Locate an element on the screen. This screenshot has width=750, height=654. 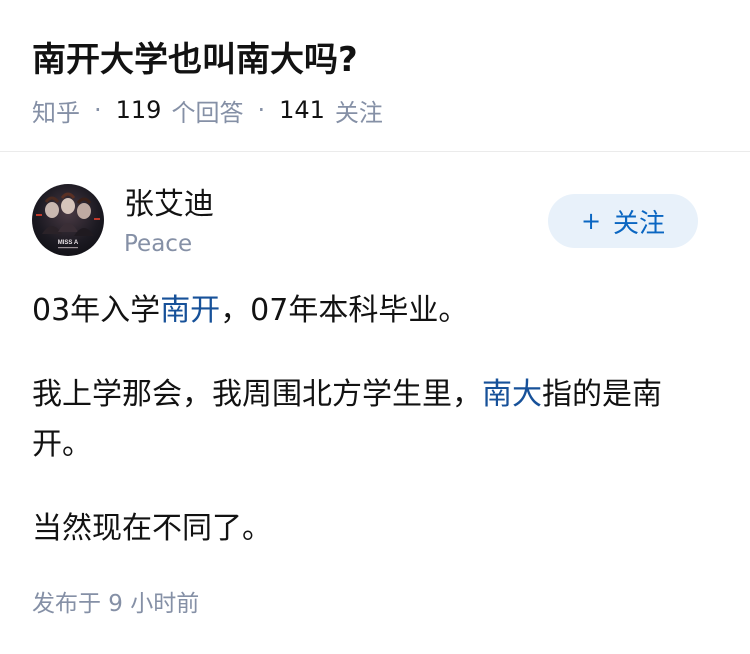
avatar: MISS A is located at coordinates (68, 220).